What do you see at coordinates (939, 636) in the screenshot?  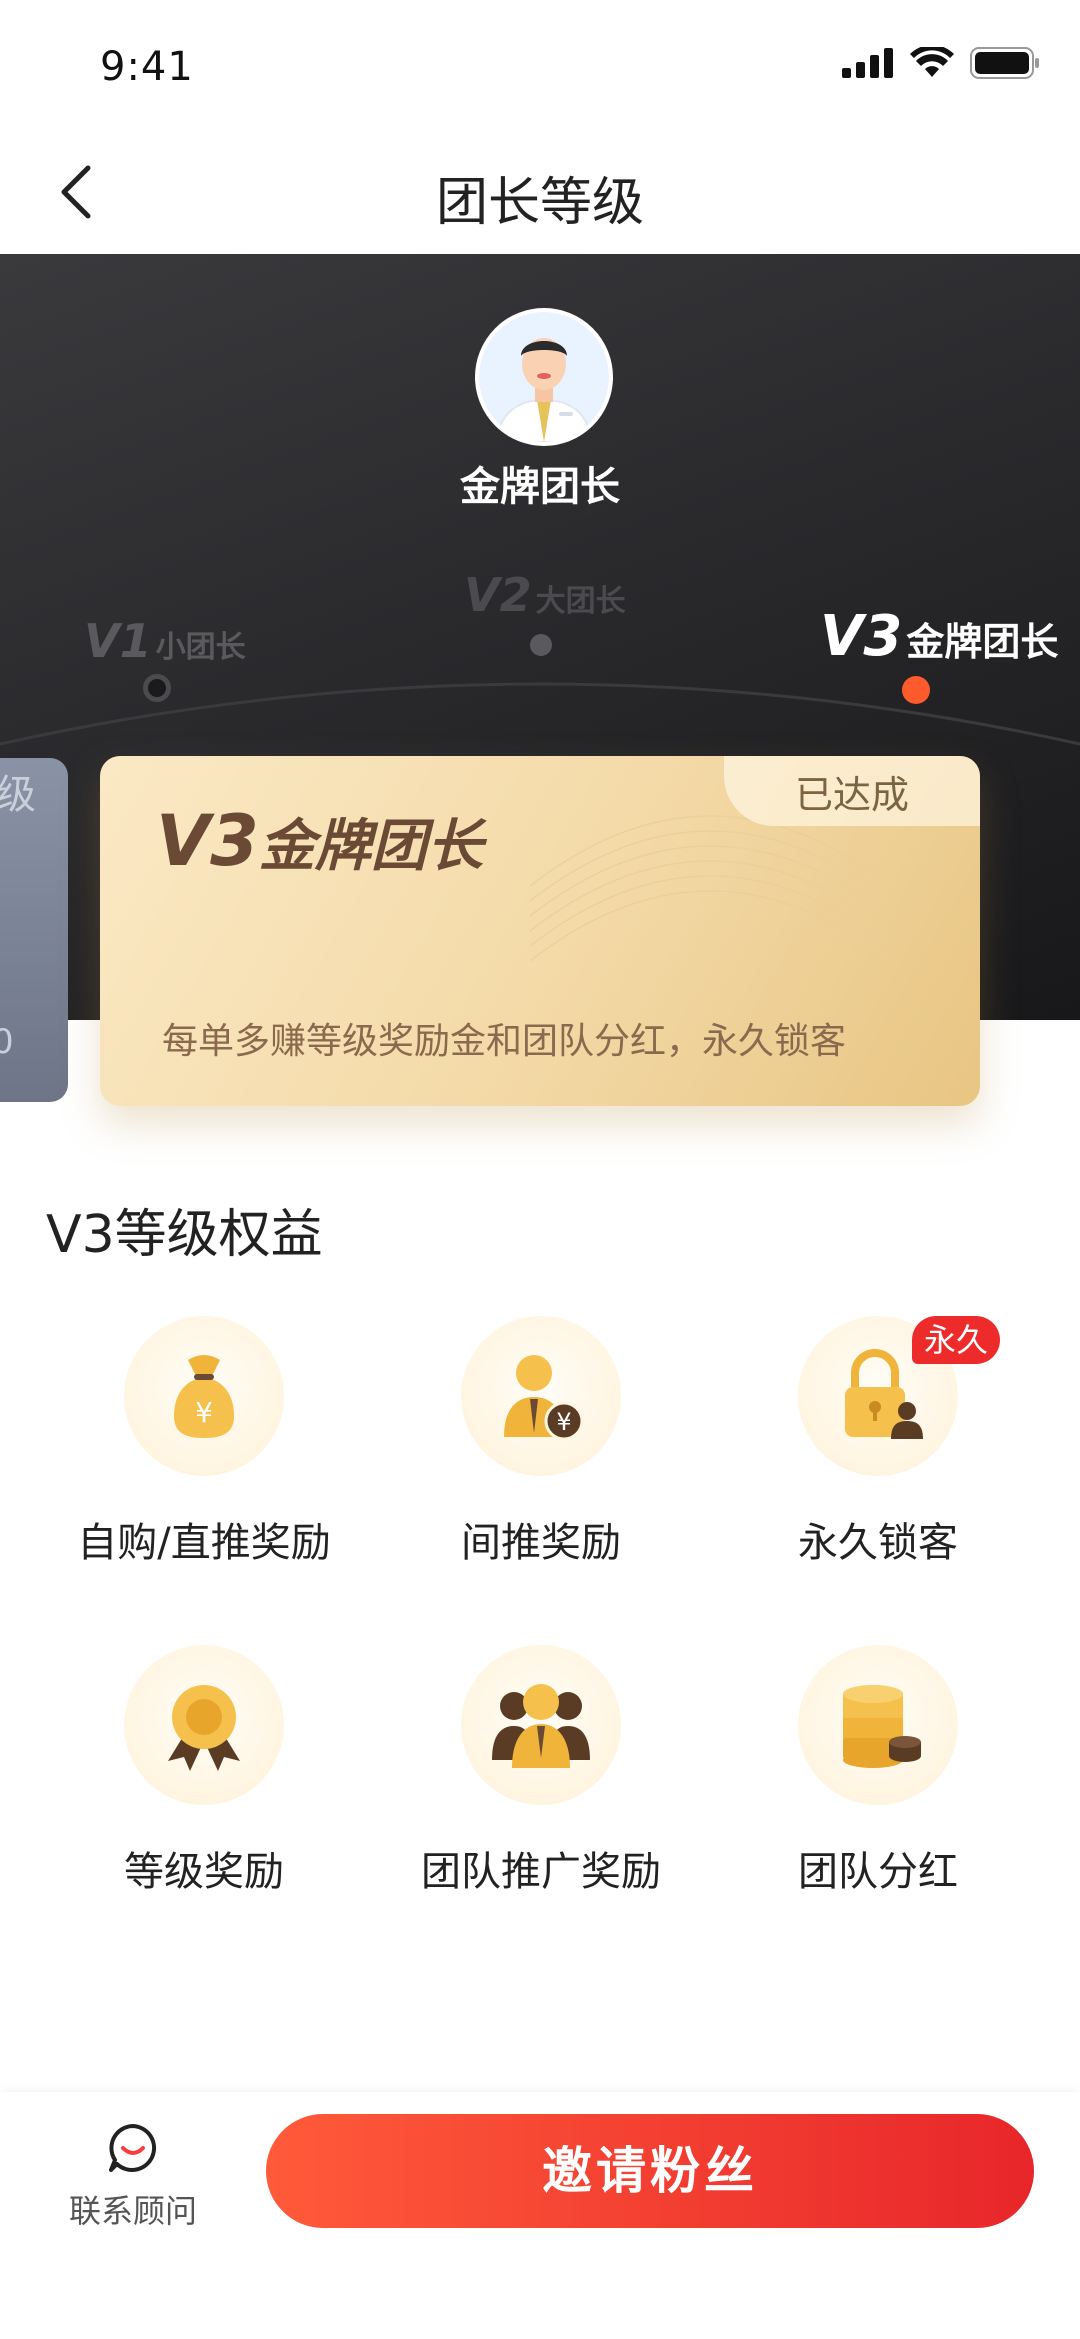 I see `level-v3: V3 金牌团长` at bounding box center [939, 636].